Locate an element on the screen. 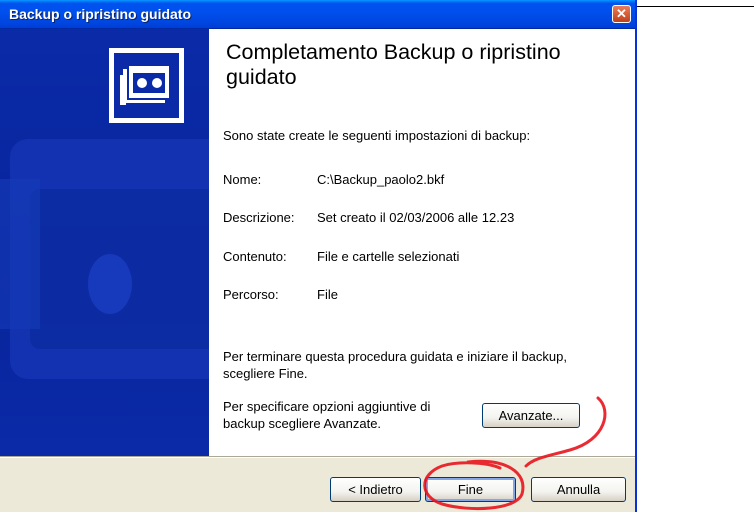 The height and width of the screenshot is (512, 754). setting-value-description: Set creato il 02/03/2006 alle 12.23 is located at coordinates (416, 217).